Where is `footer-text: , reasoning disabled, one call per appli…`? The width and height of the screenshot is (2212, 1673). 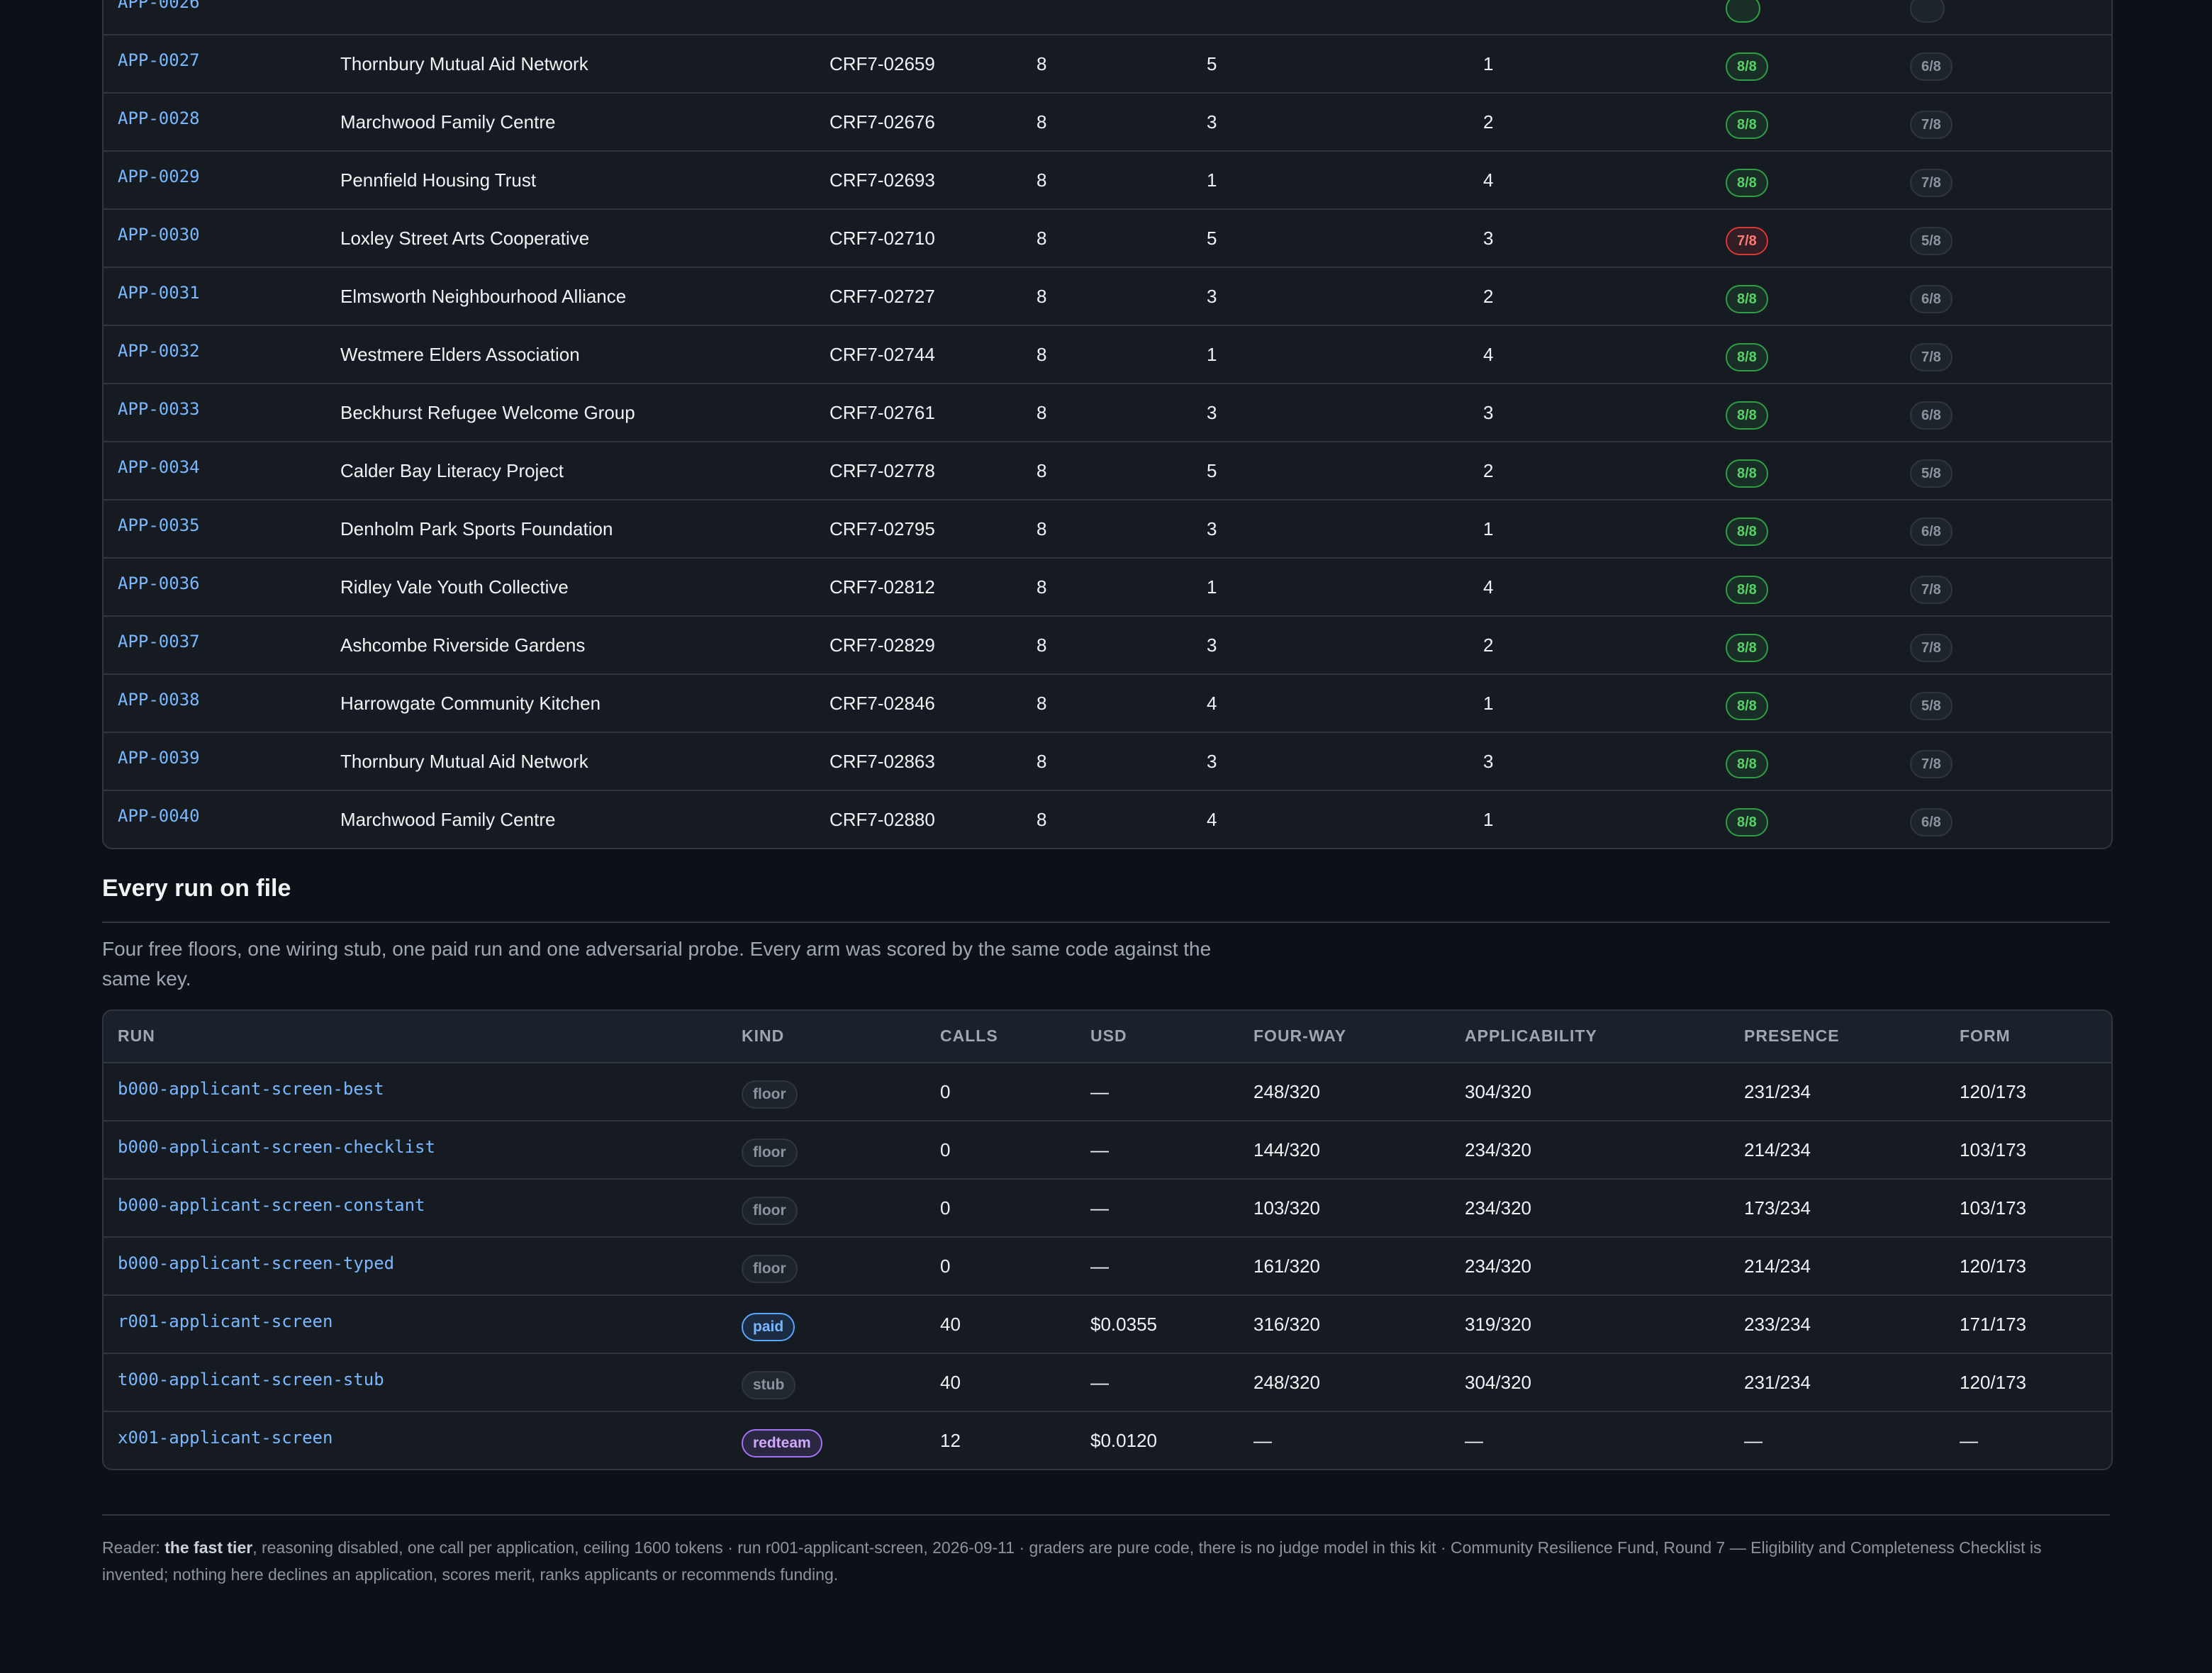 footer-text: , reasoning disabled, one call per appli… is located at coordinates (1072, 1561).